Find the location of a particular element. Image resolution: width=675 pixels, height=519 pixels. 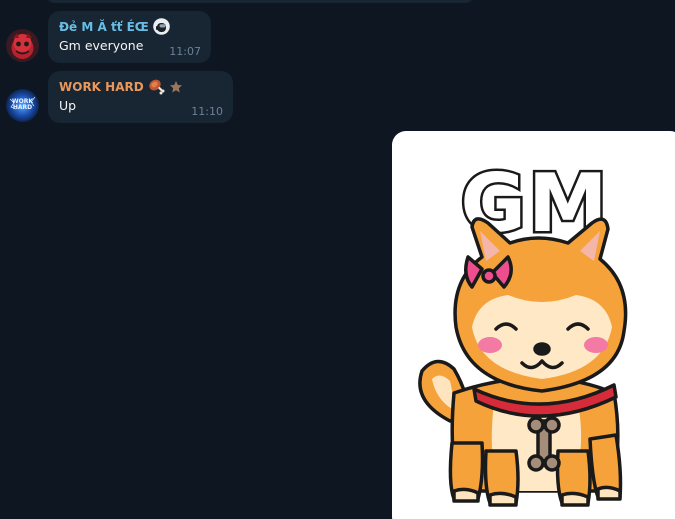

sender-avatar: WORK HARD is located at coordinates (22, 105).